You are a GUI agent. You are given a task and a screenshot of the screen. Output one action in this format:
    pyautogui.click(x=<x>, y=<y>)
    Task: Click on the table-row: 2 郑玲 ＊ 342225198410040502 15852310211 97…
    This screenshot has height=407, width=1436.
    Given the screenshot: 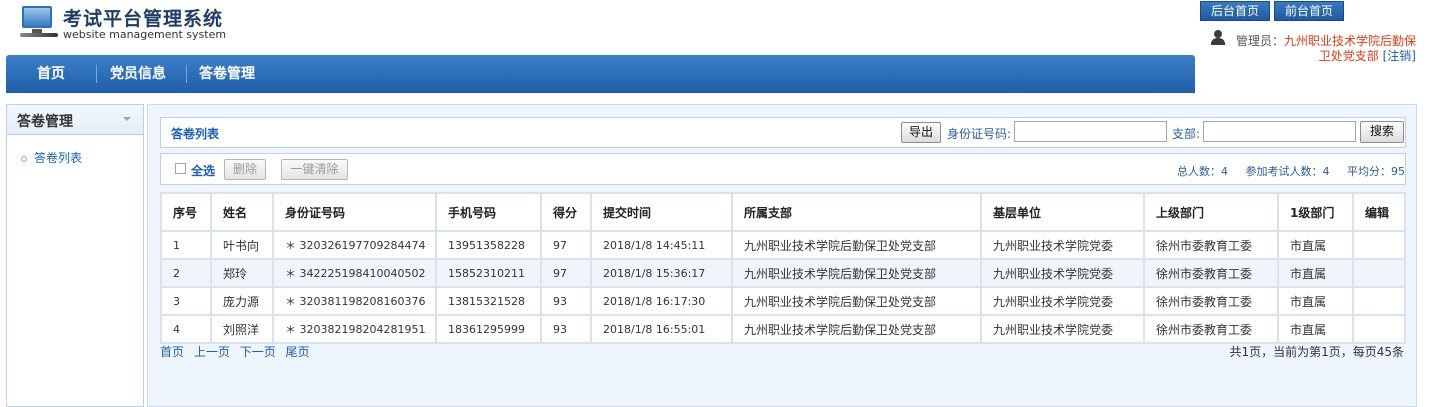 What is the action you would take?
    pyautogui.click(x=783, y=273)
    